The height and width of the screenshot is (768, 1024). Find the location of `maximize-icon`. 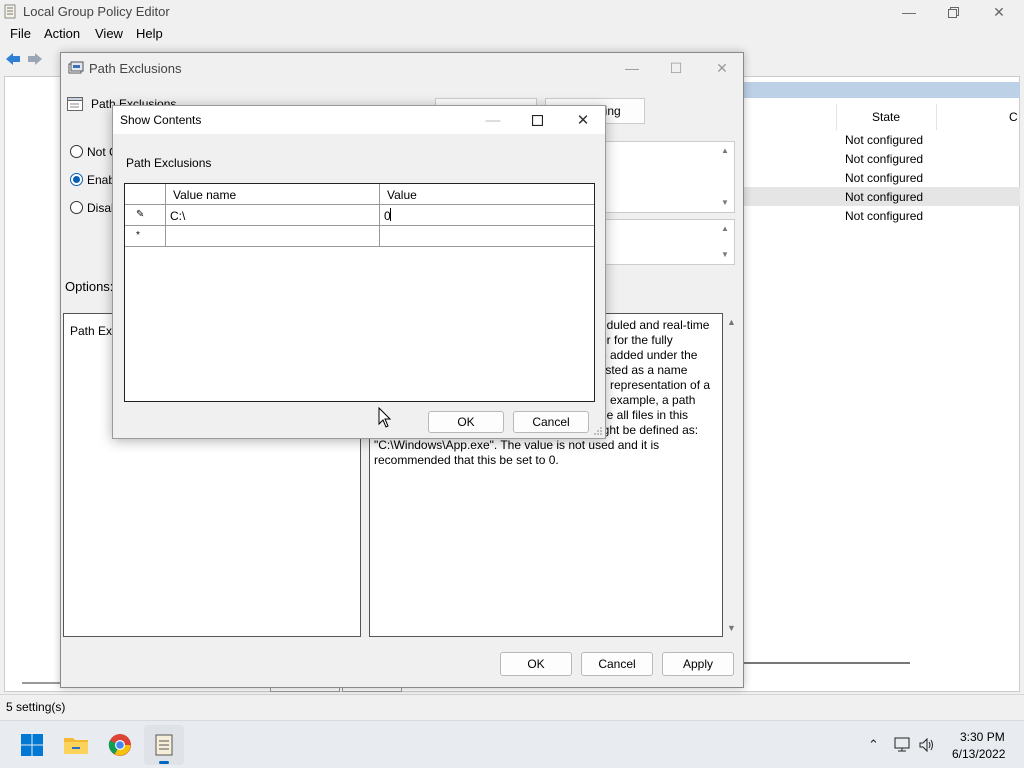

maximize-icon is located at coordinates (537, 120).